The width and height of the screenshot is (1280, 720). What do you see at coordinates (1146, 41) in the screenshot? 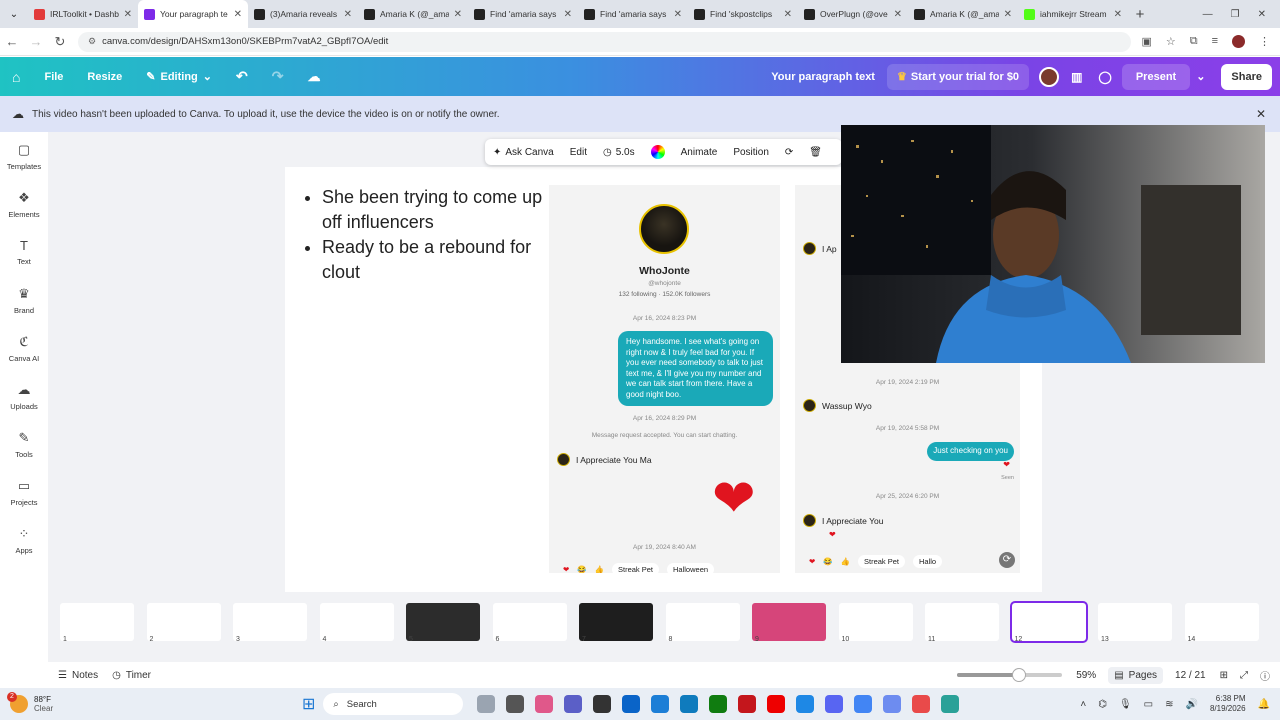
I see `screenshot-icon: ▣` at bounding box center [1146, 41].